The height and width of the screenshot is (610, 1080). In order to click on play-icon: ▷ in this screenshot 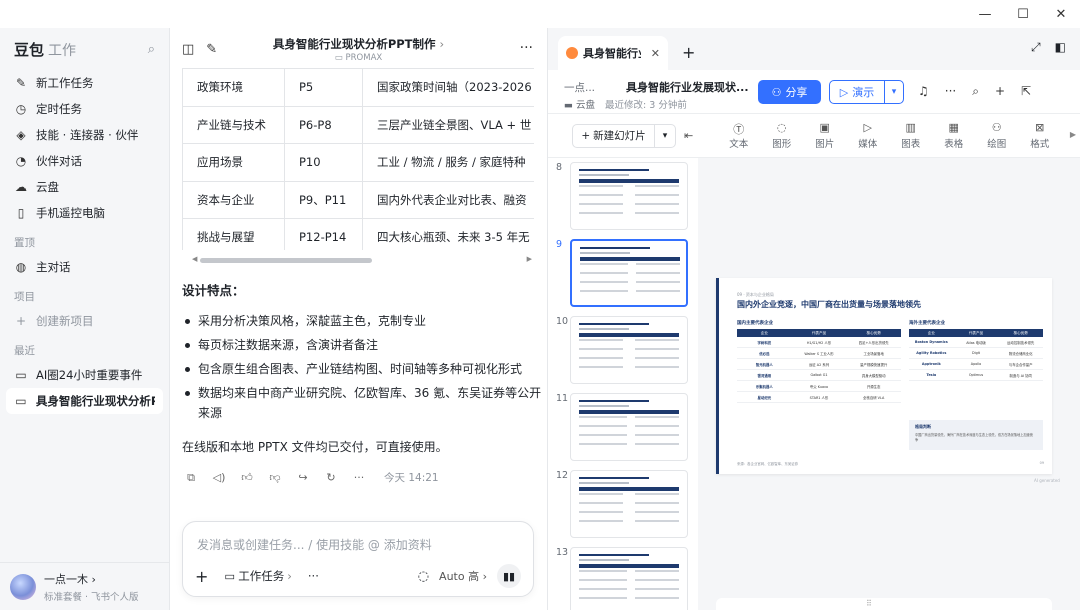, I will do `click(844, 92)`.